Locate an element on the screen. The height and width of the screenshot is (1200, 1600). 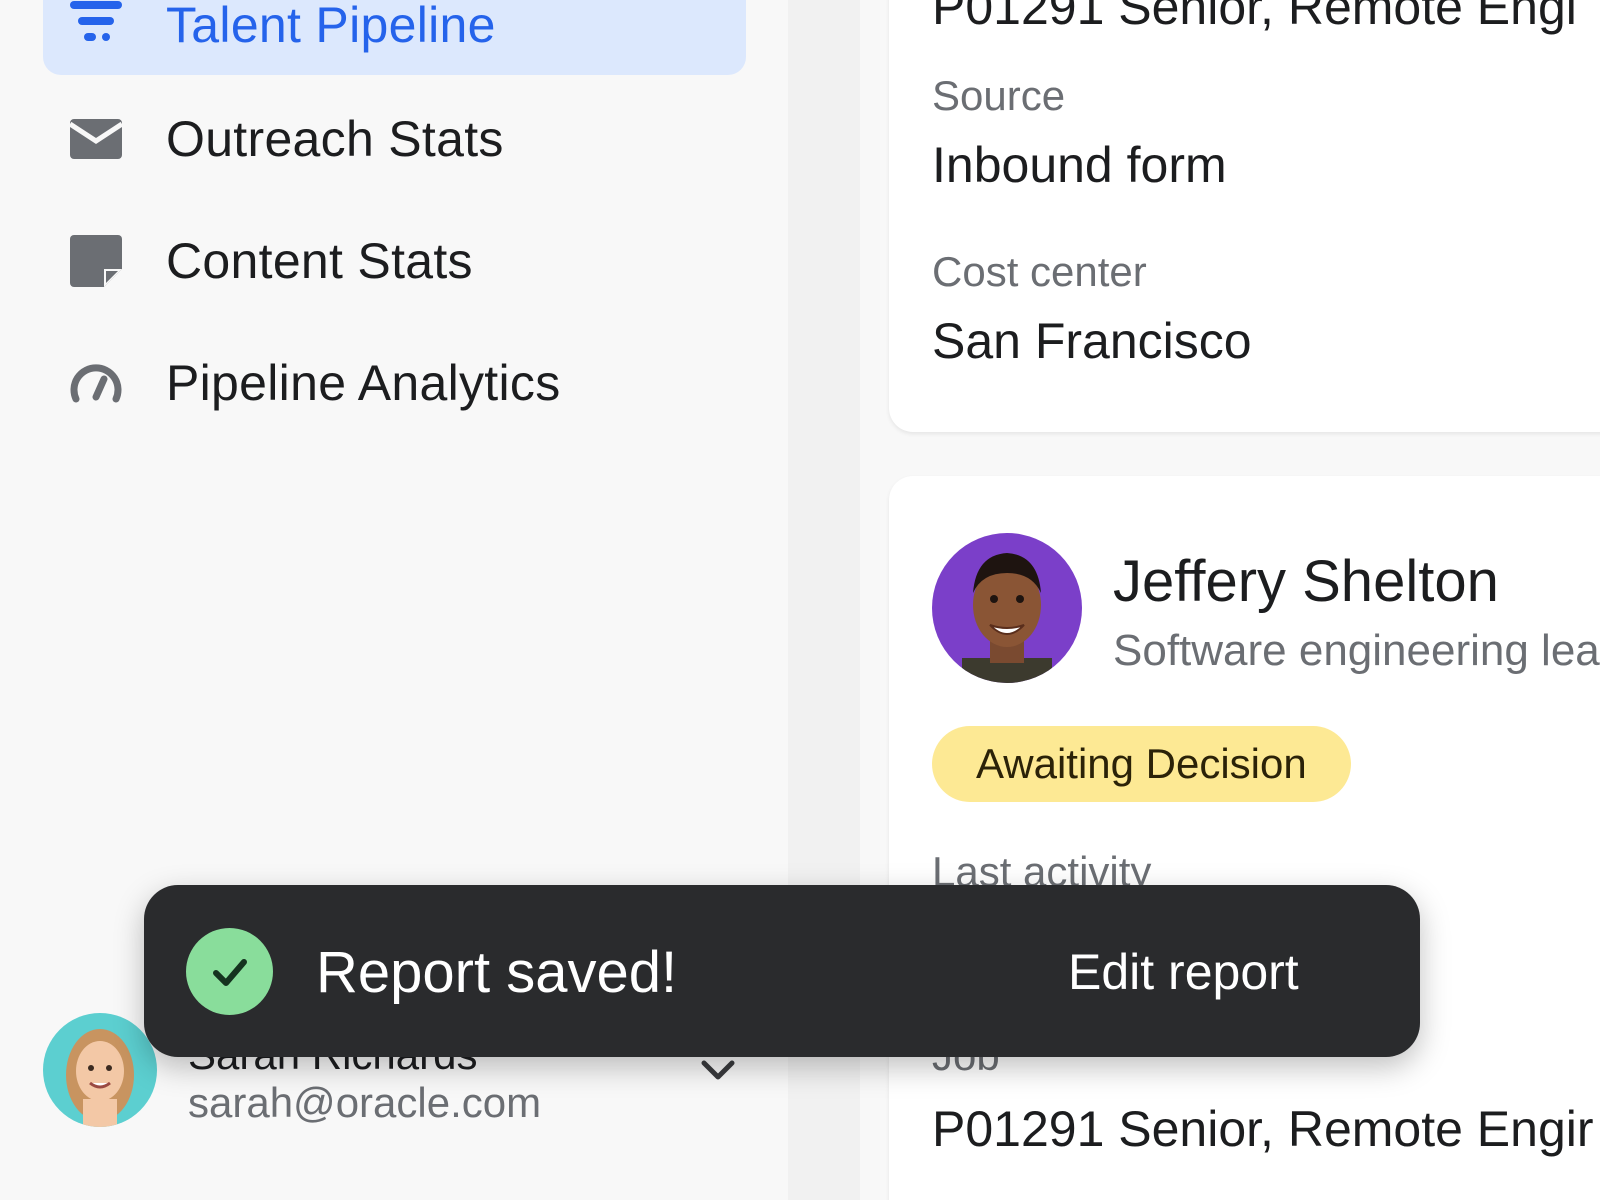
toast-message: Report saved! is located at coordinates (497, 972).